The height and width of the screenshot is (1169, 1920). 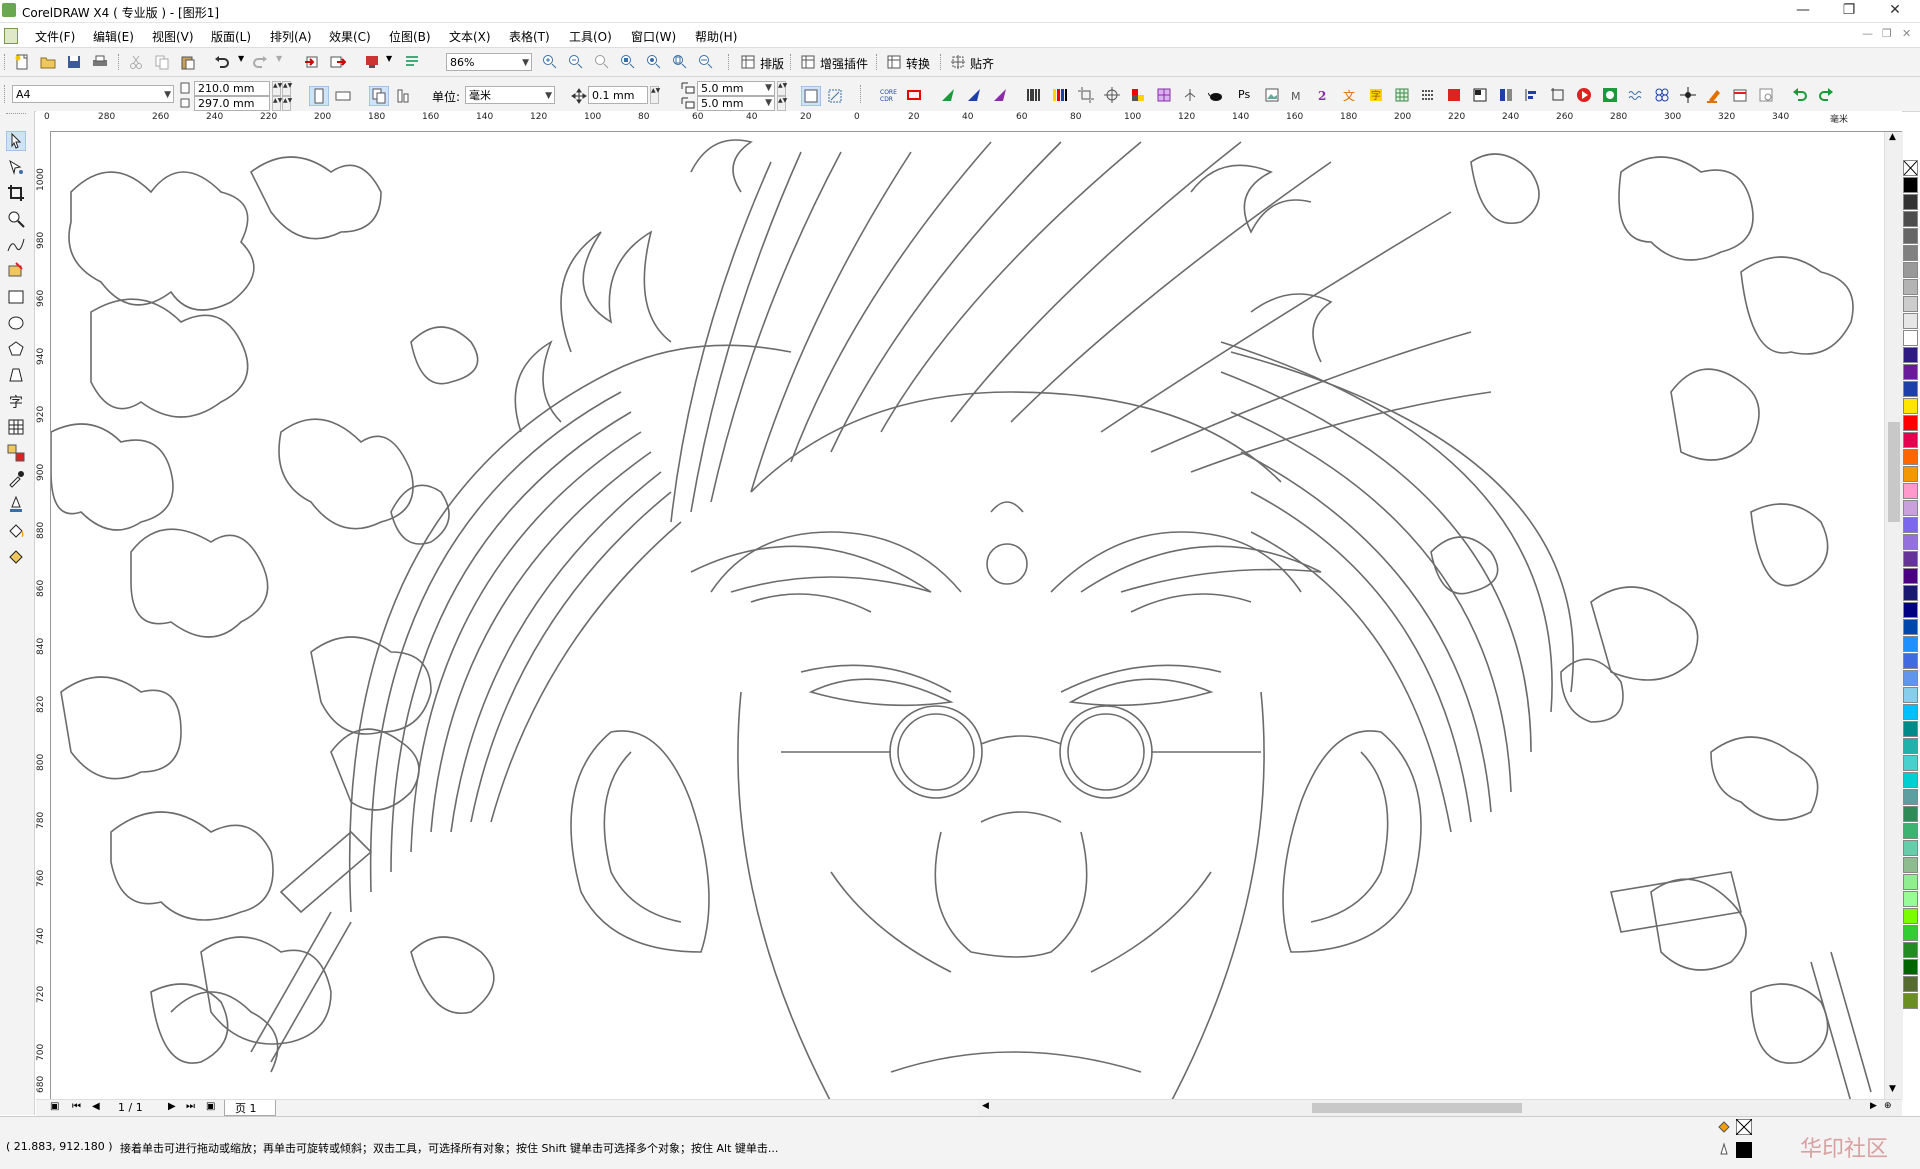 I want to click on redo-dropdown-icon: ▼, so click(x=279, y=58).